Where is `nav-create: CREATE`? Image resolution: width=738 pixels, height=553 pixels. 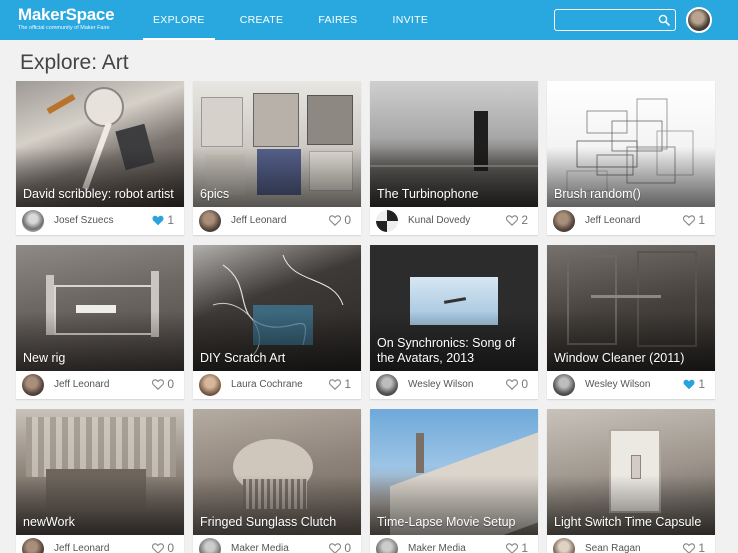 nav-create: CREATE is located at coordinates (262, 20).